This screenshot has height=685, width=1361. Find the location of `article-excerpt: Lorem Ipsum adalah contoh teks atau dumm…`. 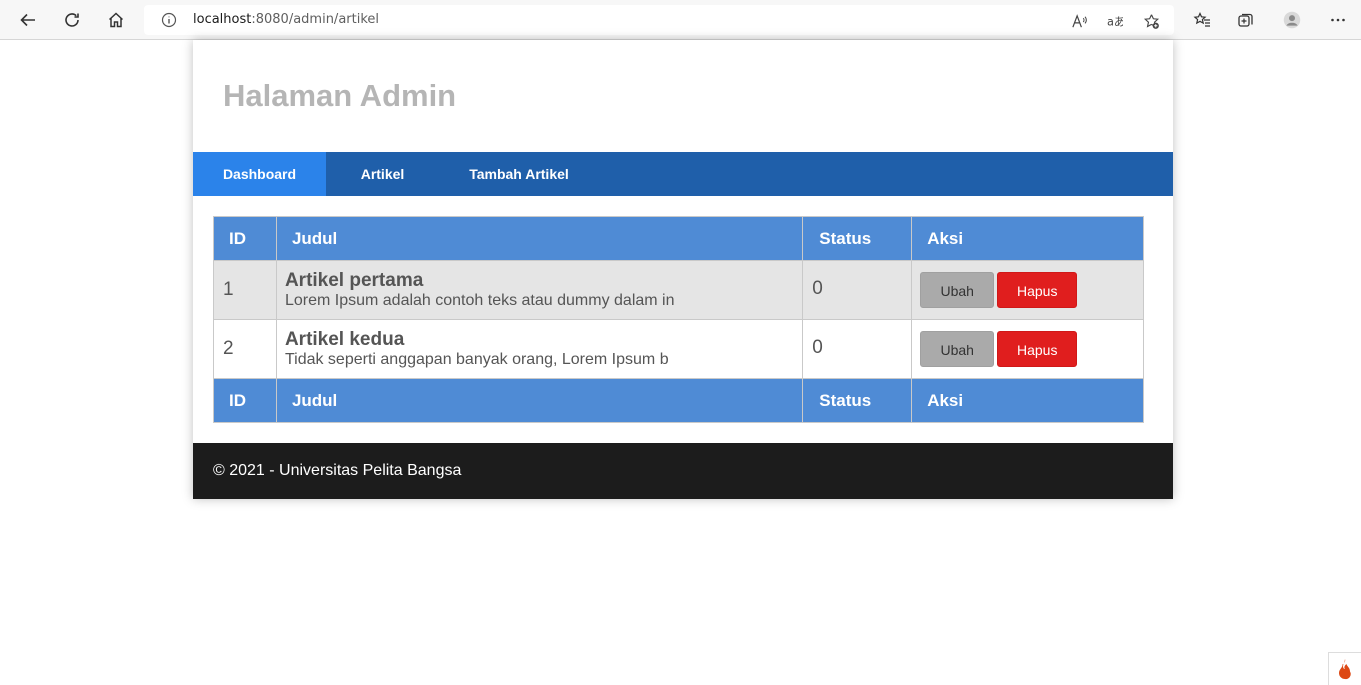

article-excerpt: Lorem Ipsum adalah contoh teks atau dumm… is located at coordinates (479, 300).